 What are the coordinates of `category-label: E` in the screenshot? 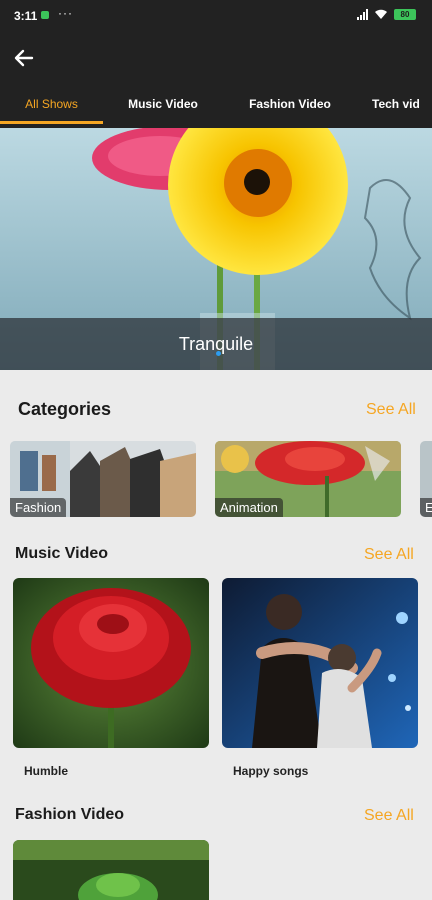 It's located at (426, 507).